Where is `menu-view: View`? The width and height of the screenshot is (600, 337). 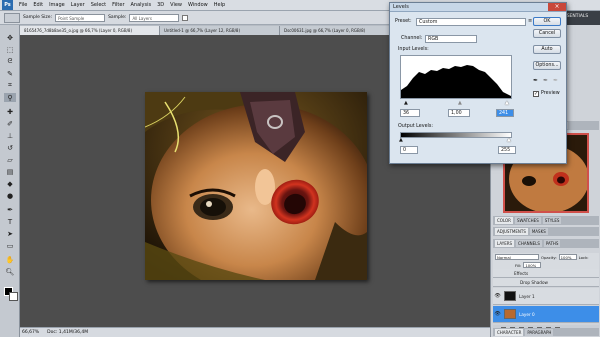
menu-view: View is located at coordinates (176, 5).